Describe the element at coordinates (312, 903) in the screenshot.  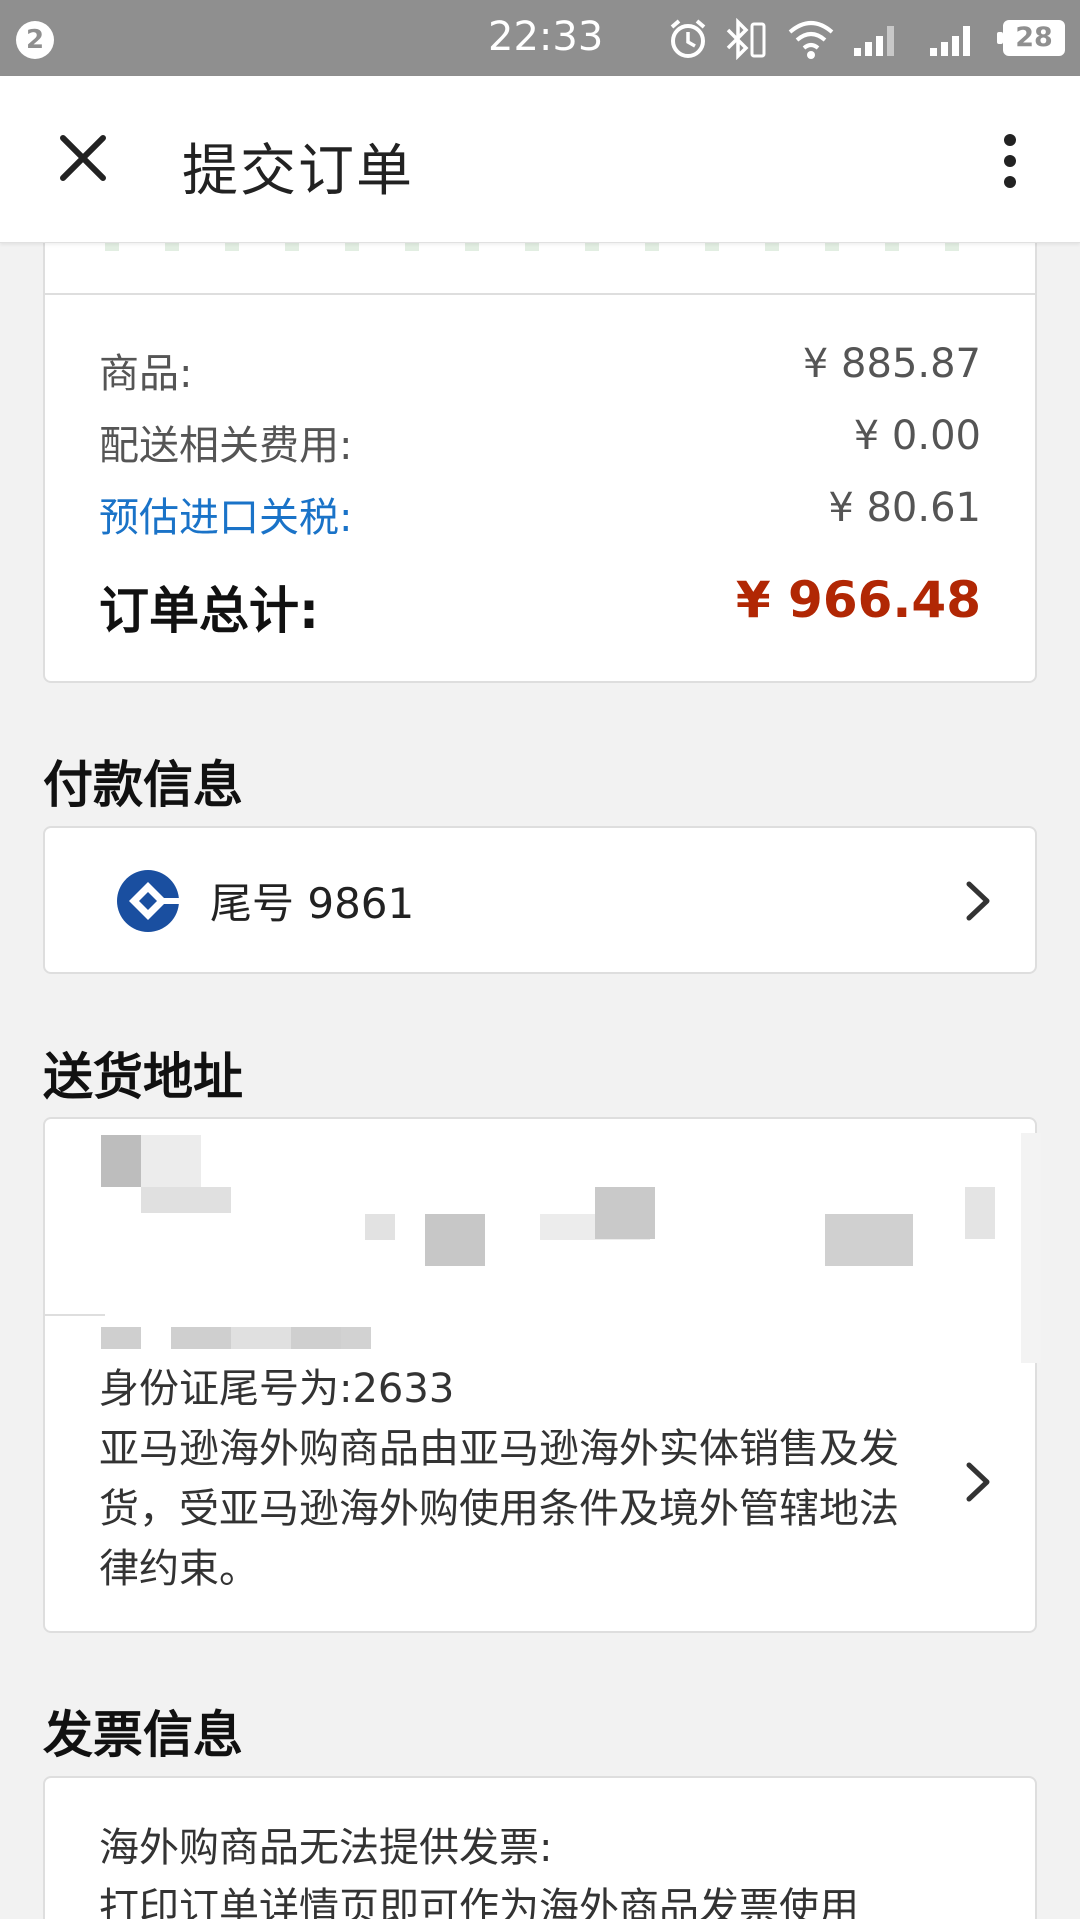
I see `payment-card-text: 尾号 9861` at that location.